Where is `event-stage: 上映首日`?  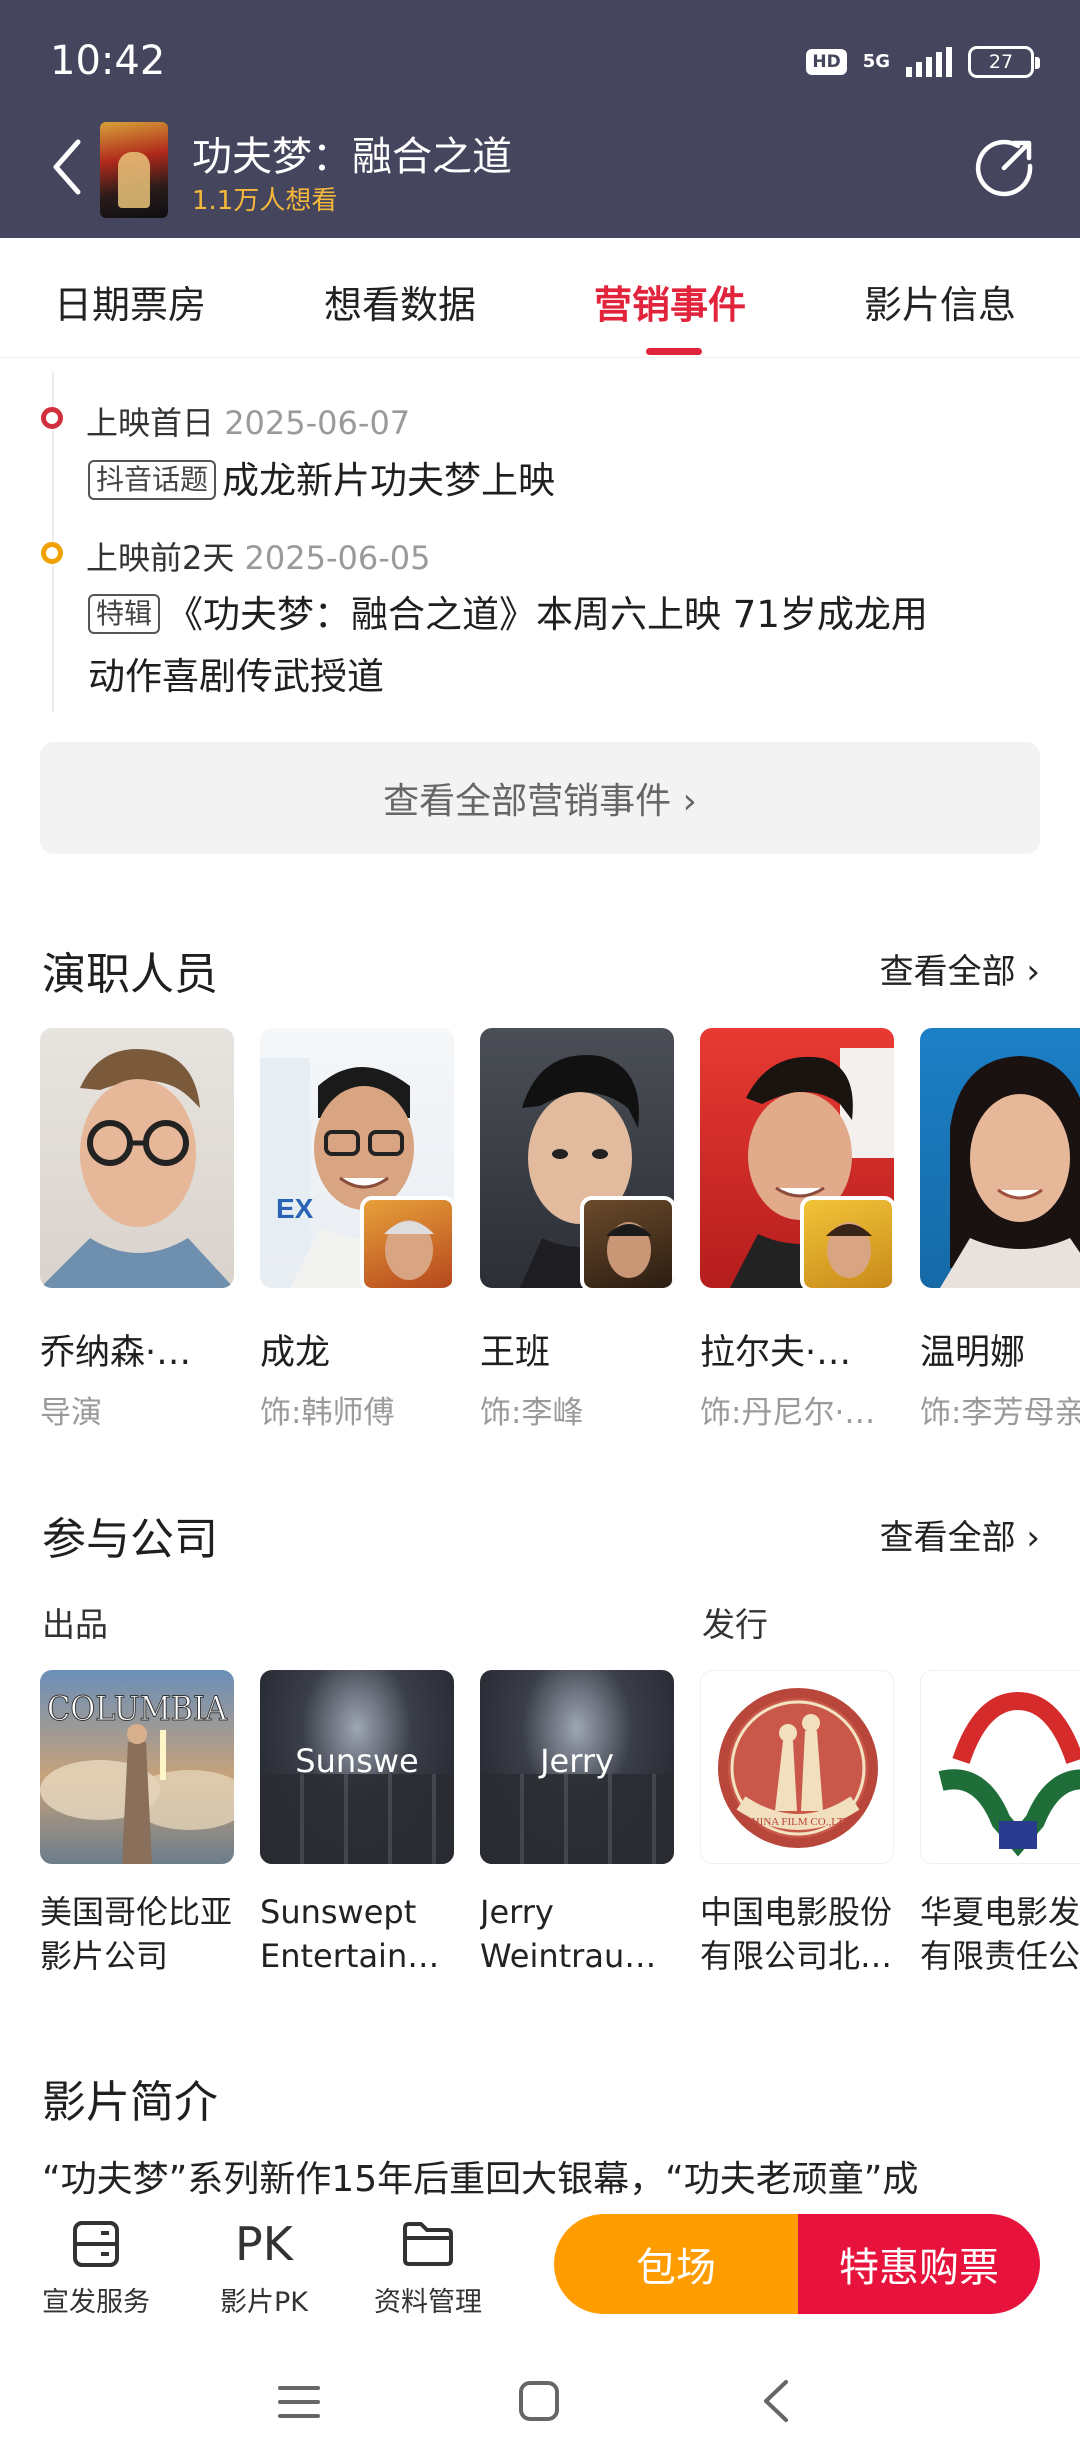
event-stage: 上映首日 is located at coordinates (150, 423).